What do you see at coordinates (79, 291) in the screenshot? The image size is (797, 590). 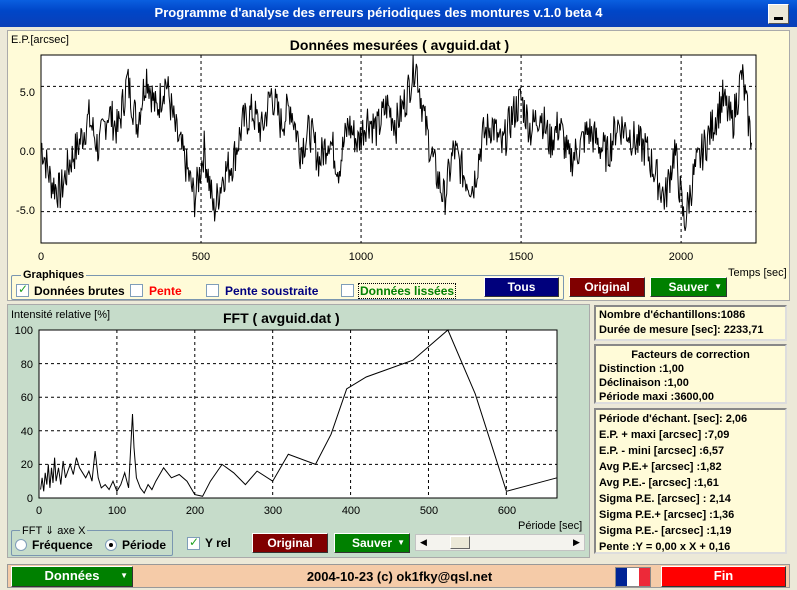 I see `donnees-brutes-label: Données brutes` at bounding box center [79, 291].